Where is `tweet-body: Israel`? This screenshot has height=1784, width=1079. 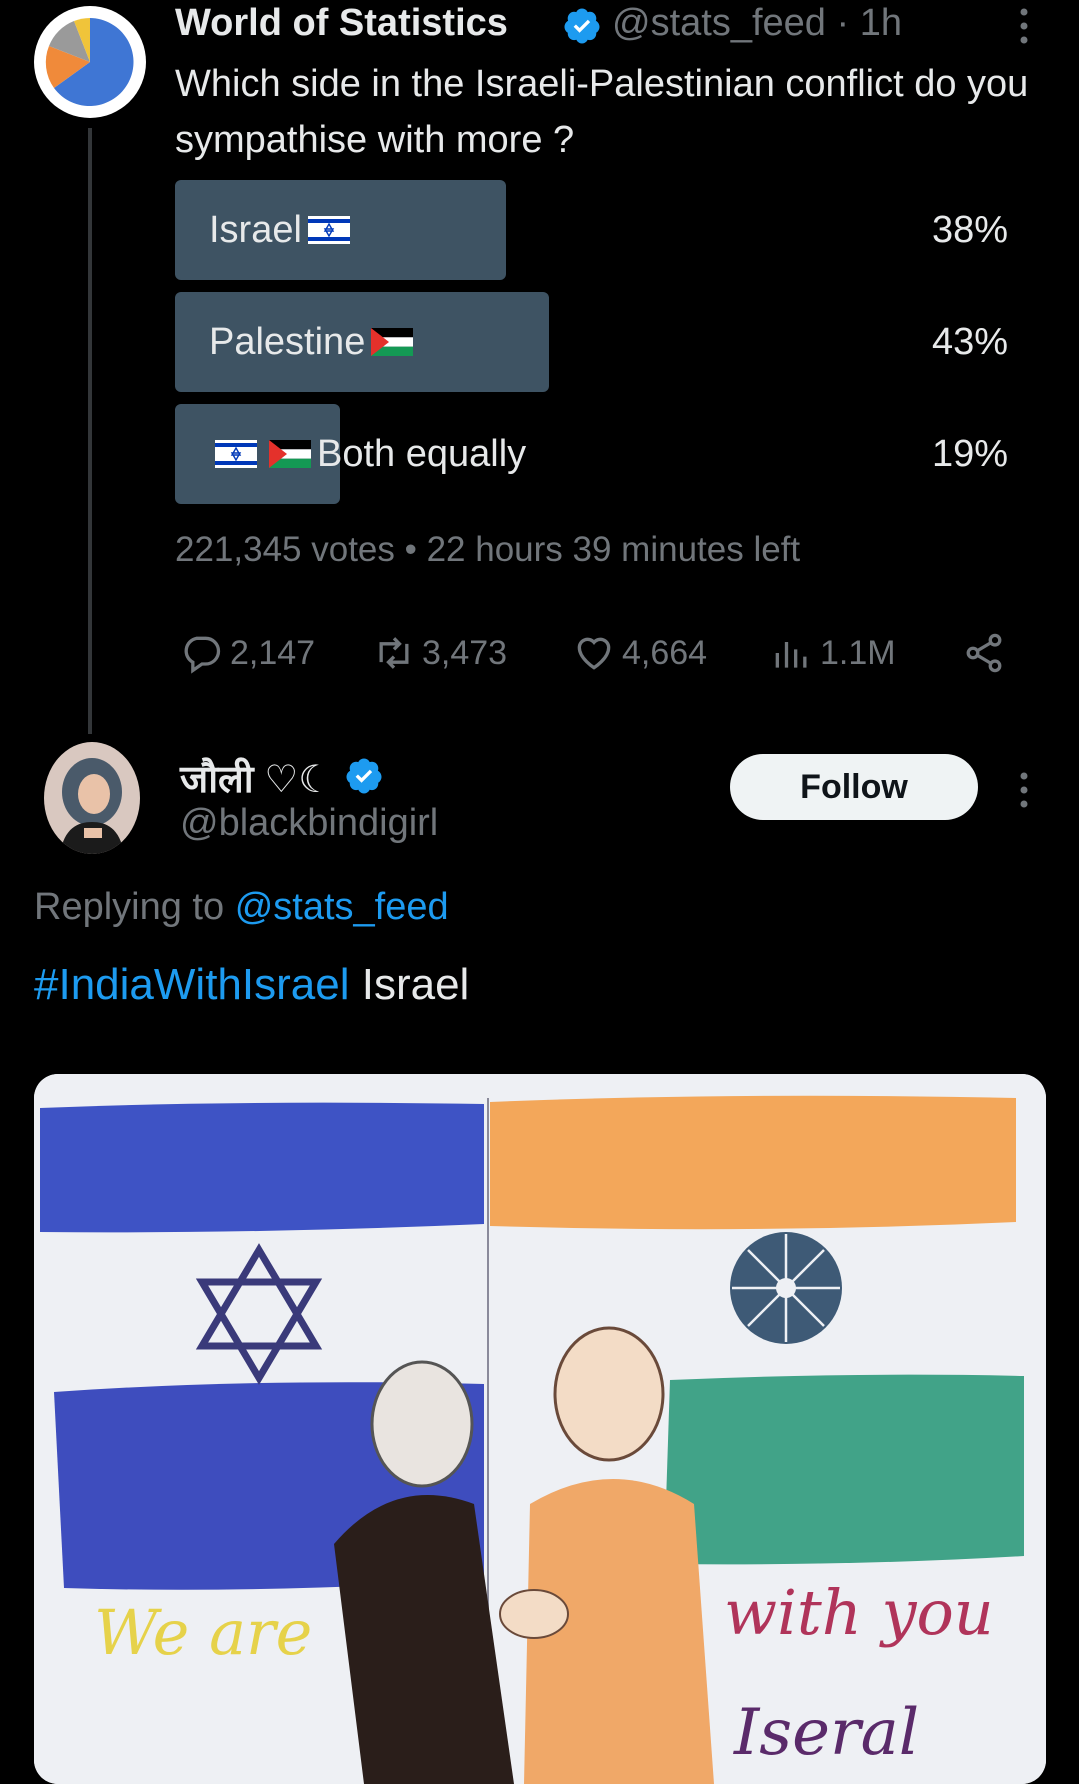
tweet-body: Israel is located at coordinates (415, 984).